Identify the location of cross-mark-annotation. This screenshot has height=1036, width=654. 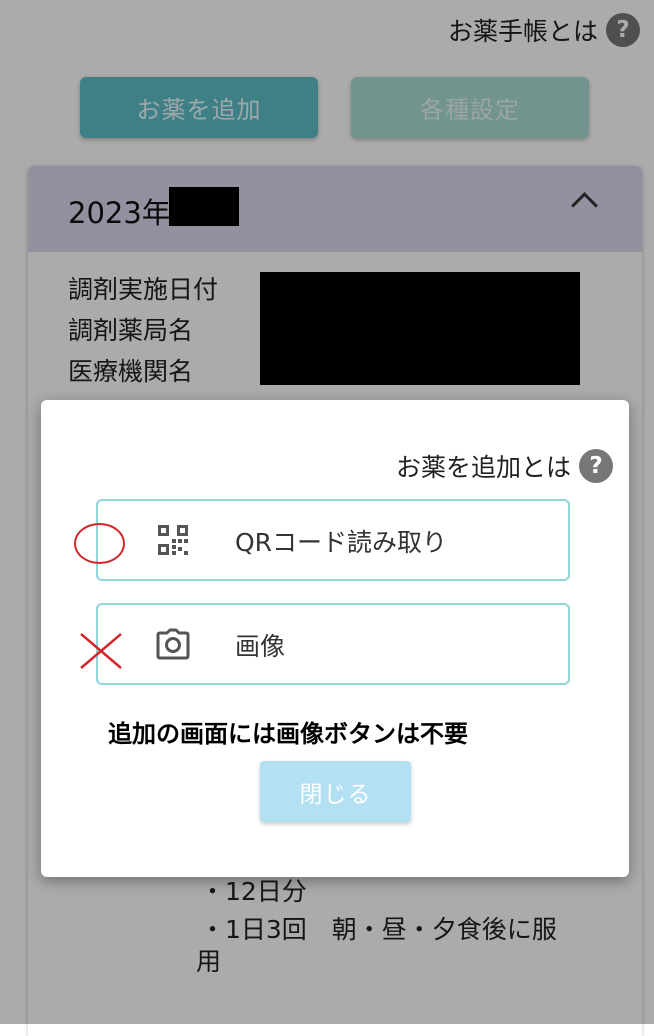
(101, 651).